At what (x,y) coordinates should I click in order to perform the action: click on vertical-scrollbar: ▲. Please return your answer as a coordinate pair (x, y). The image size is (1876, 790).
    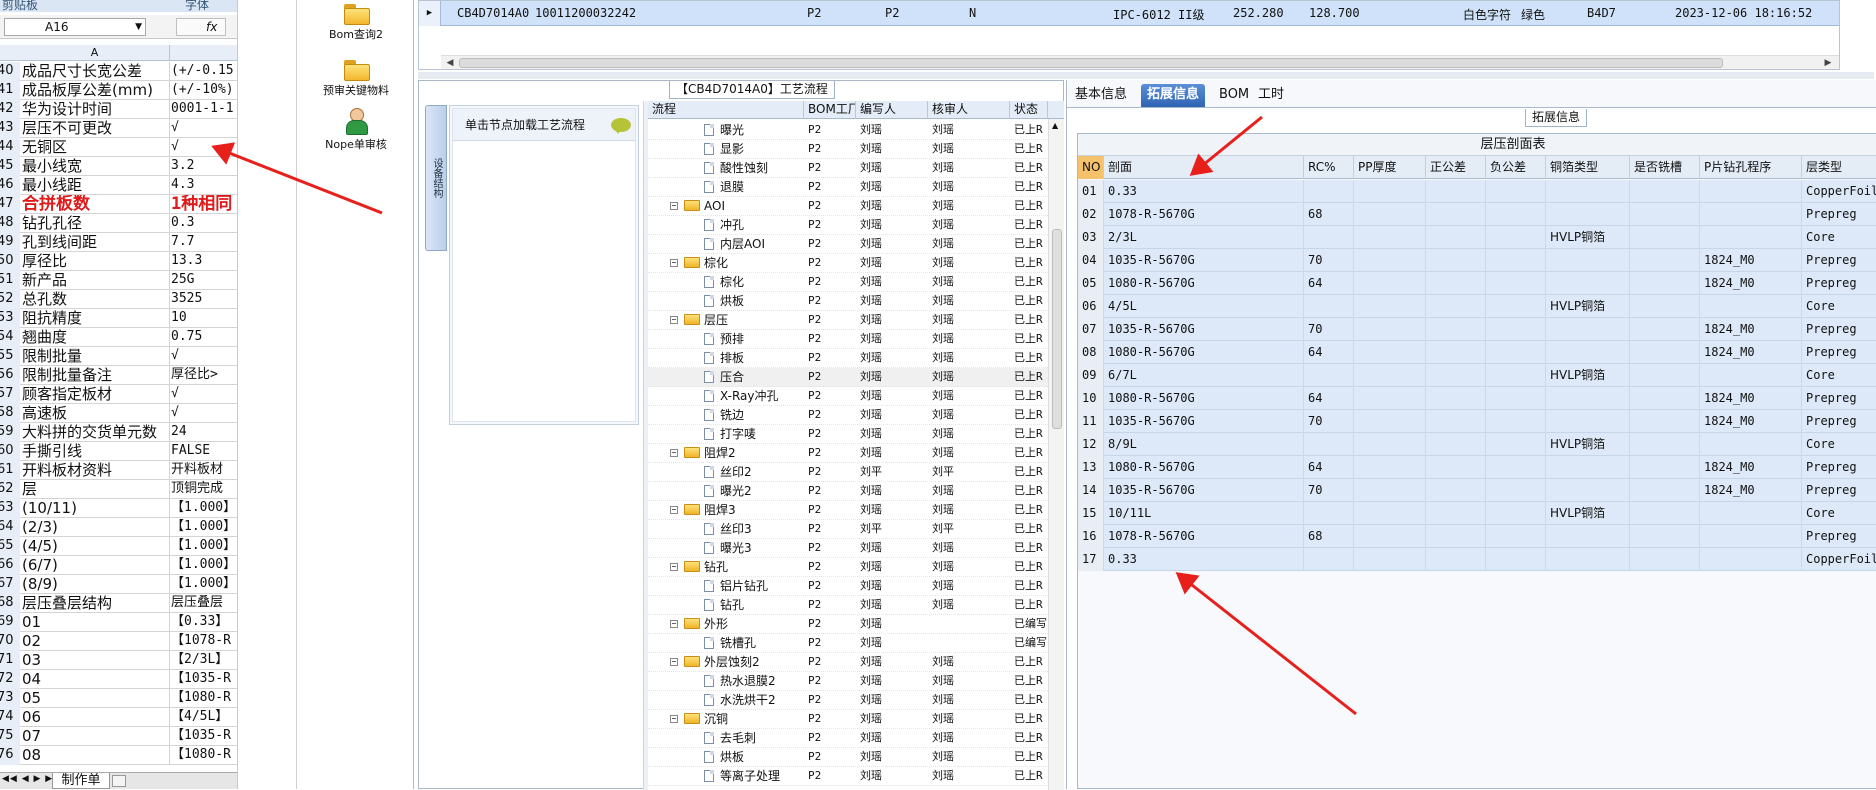
    Looking at the image, I should click on (1056, 454).